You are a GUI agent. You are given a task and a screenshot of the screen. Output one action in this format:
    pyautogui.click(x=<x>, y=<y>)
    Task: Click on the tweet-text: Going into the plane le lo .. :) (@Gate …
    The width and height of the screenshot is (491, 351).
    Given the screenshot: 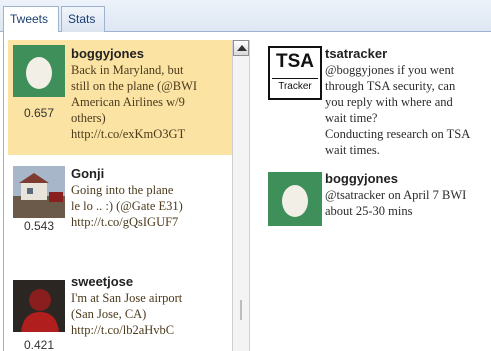 What is the action you would take?
    pyautogui.click(x=127, y=206)
    